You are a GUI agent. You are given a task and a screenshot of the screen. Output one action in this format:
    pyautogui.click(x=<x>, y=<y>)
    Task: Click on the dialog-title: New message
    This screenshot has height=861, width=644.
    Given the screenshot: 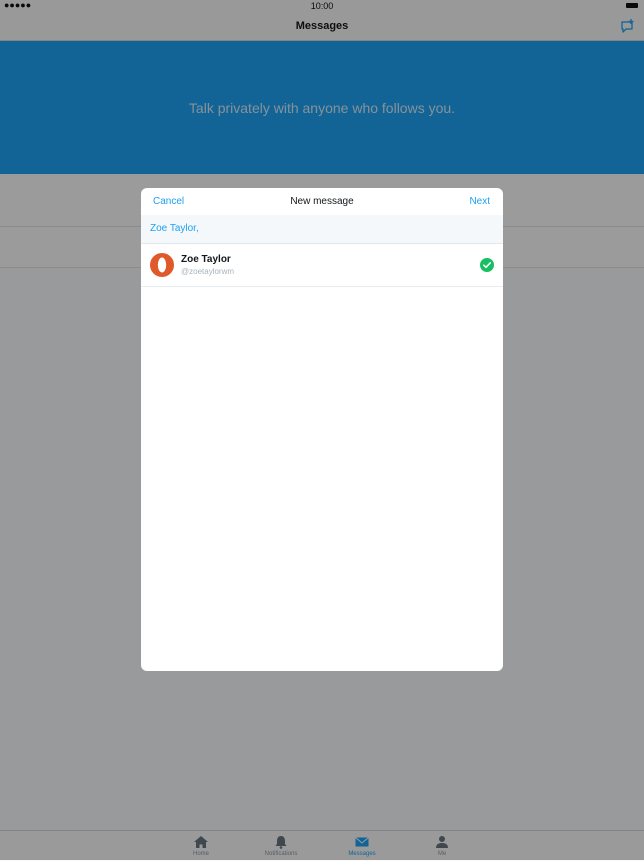 What is the action you would take?
    pyautogui.click(x=322, y=201)
    